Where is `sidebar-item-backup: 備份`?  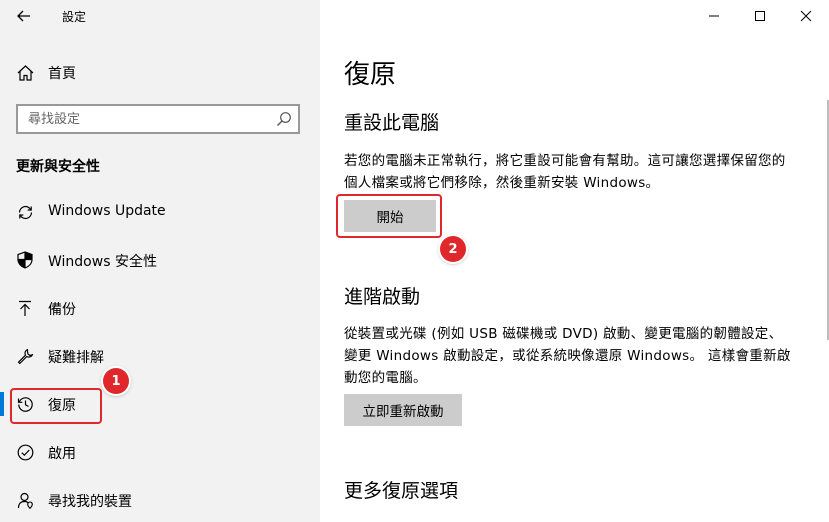
sidebar-item-backup: 備份 is located at coordinates (160, 308).